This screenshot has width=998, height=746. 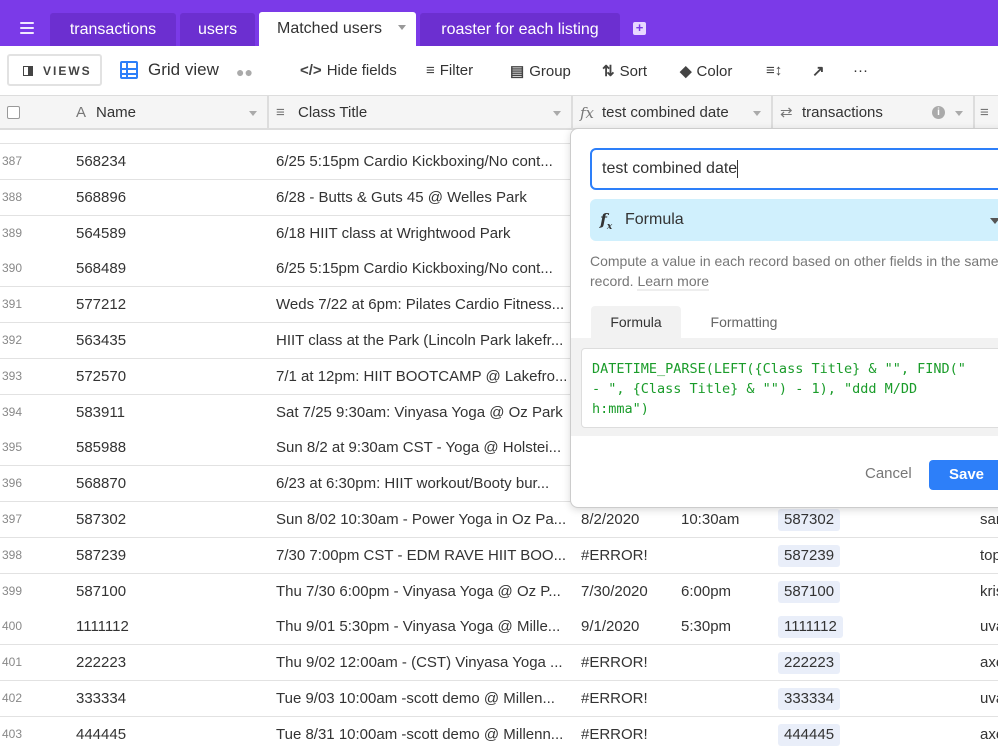 What do you see at coordinates (171, 268) in the screenshot?
I see `cell-name: 568489` at bounding box center [171, 268].